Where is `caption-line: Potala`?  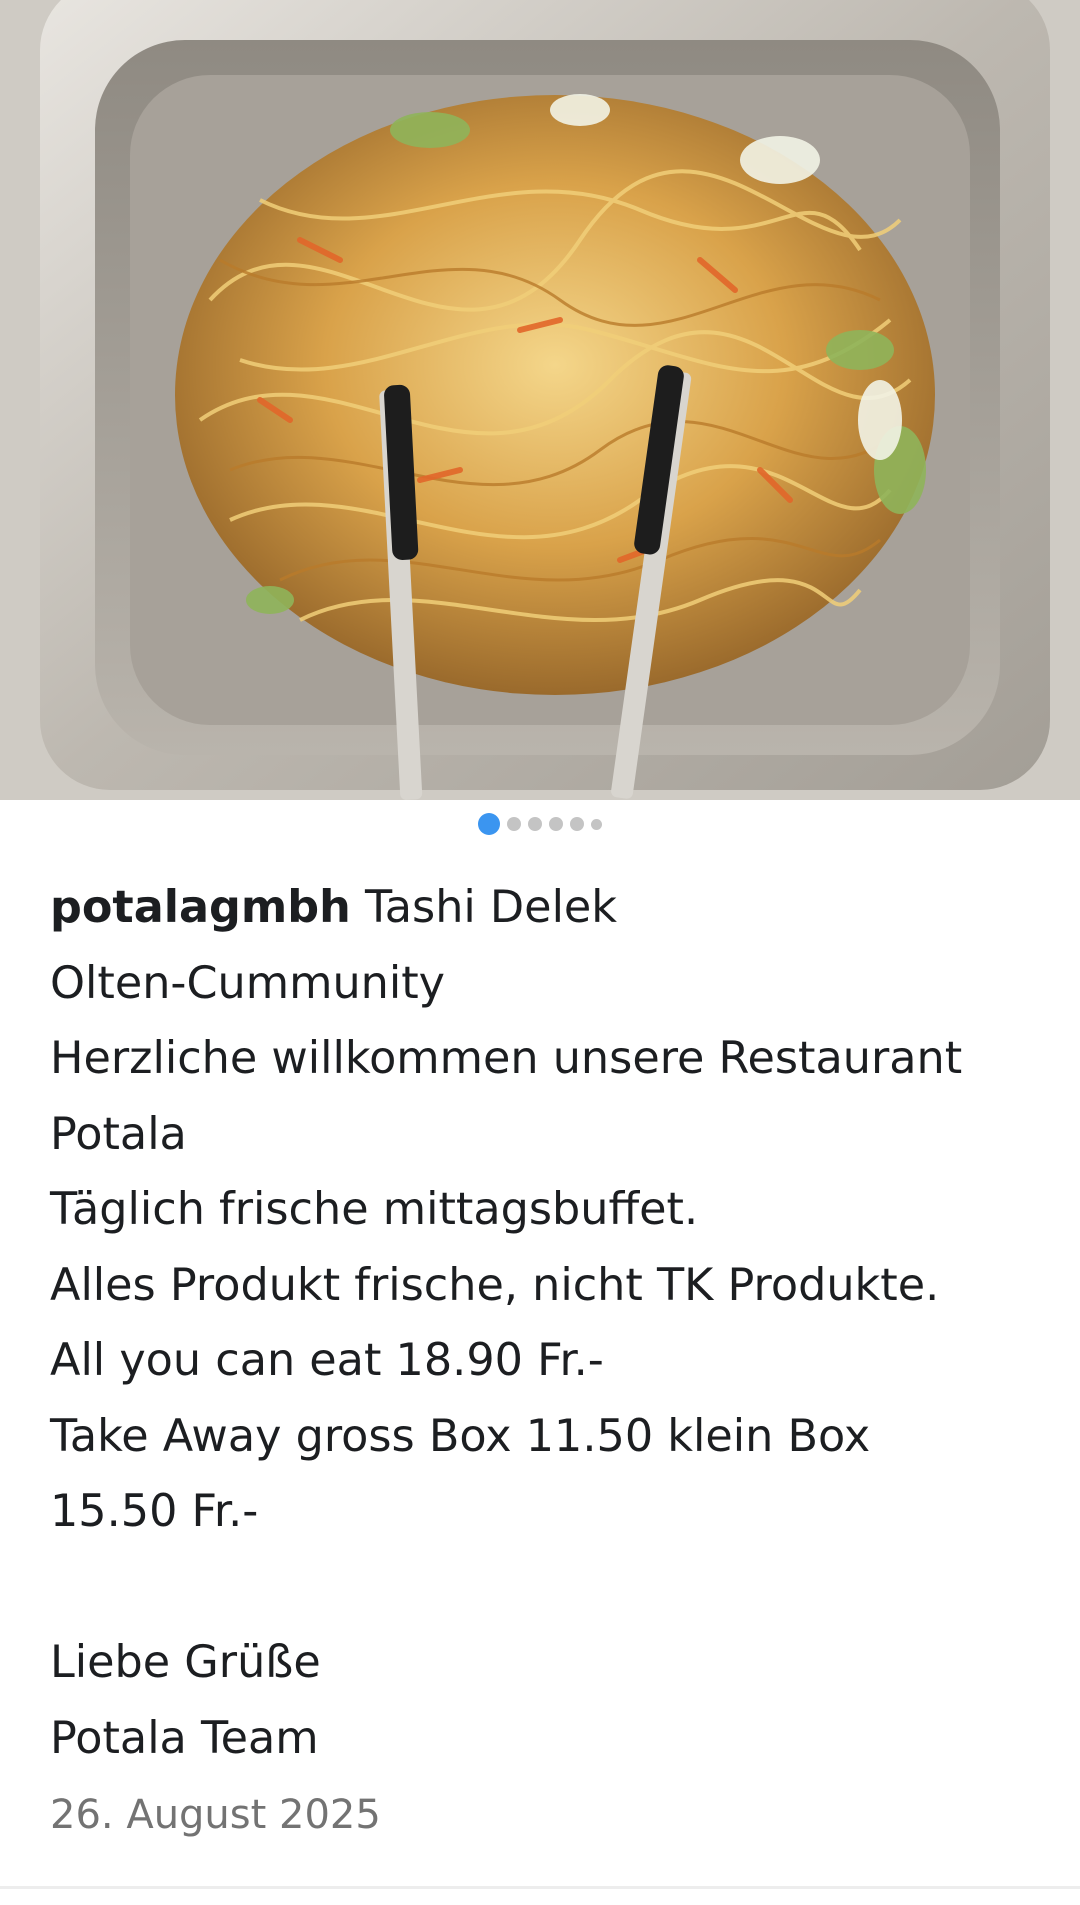
caption-line: Potala is located at coordinates (118, 1134).